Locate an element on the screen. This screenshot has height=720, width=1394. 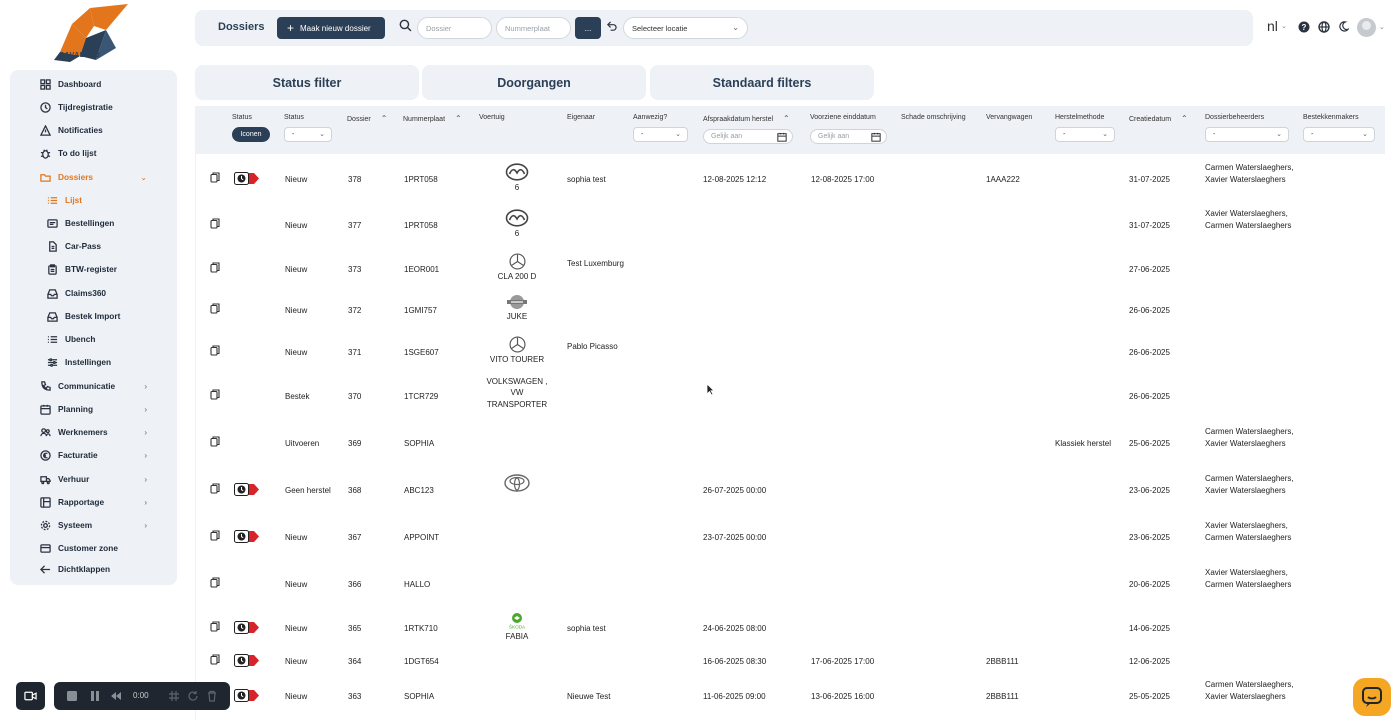
sidebar-subitem-lijst: Lijst is located at coordinates (93, 200).